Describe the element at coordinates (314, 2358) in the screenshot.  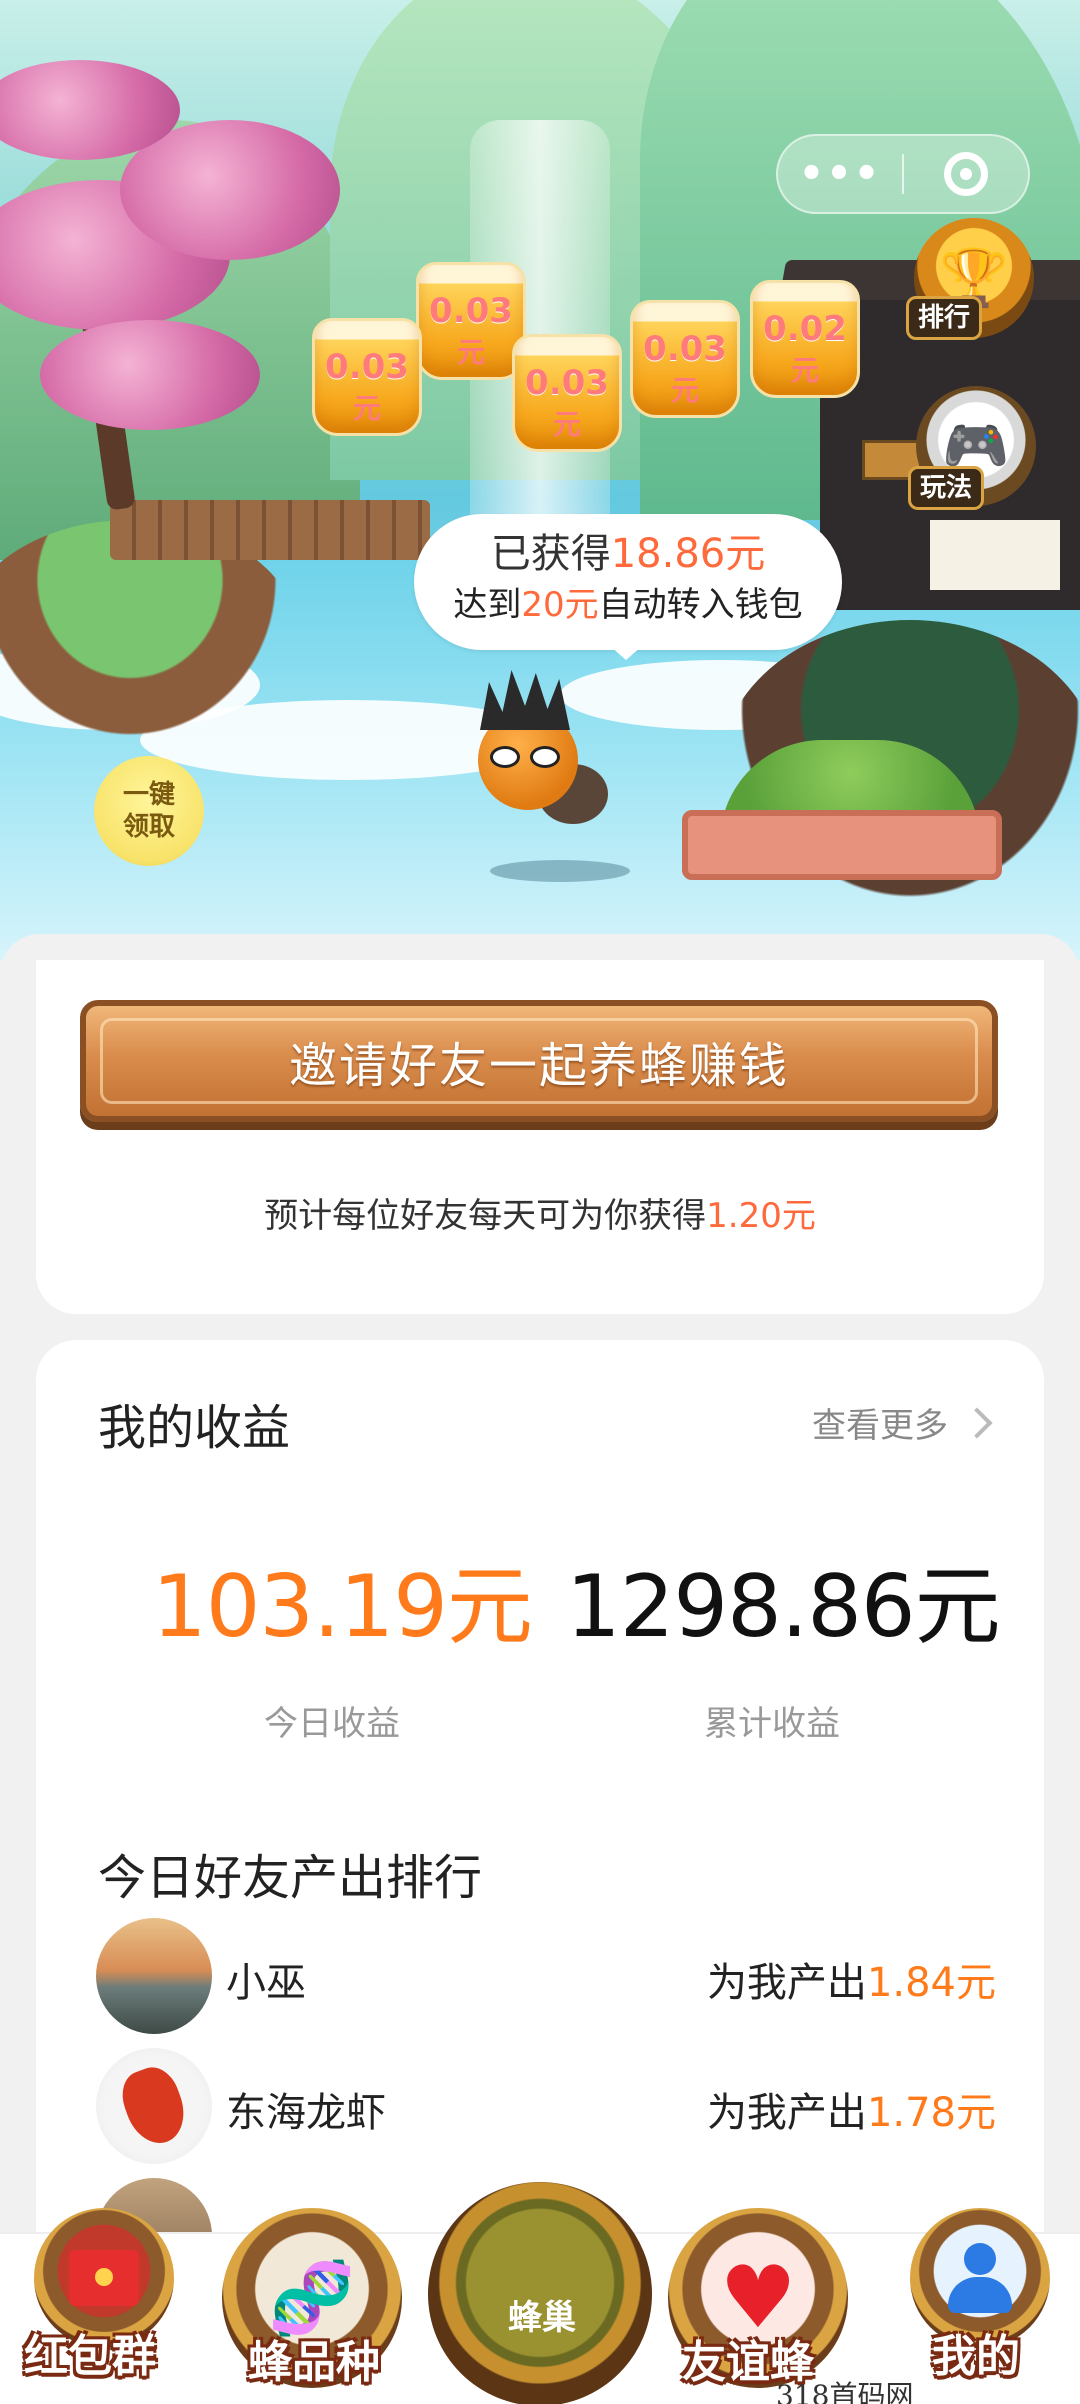
I see `nav-label-bee-breeds: 蜂品种` at that location.